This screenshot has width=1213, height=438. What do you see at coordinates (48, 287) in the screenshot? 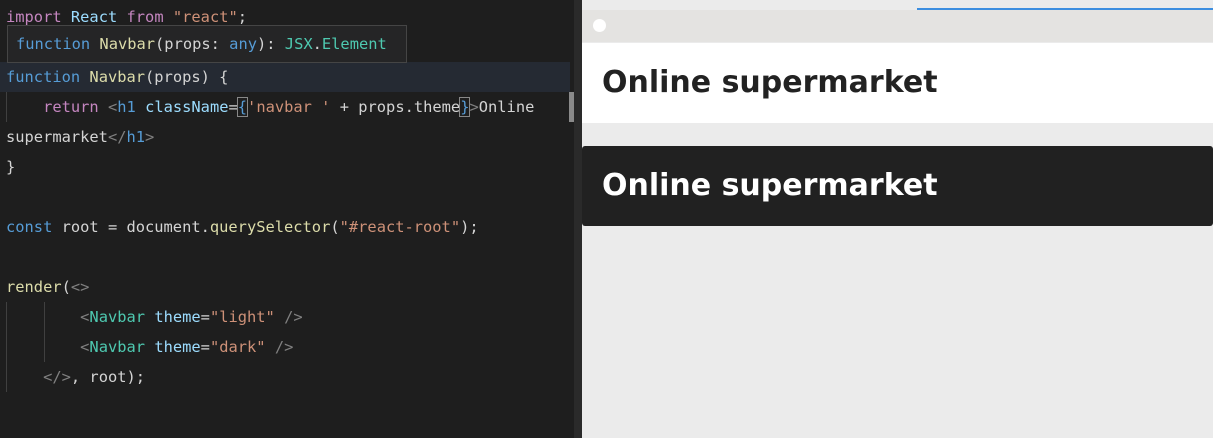
I see `code-line-9: render(<>` at bounding box center [48, 287].